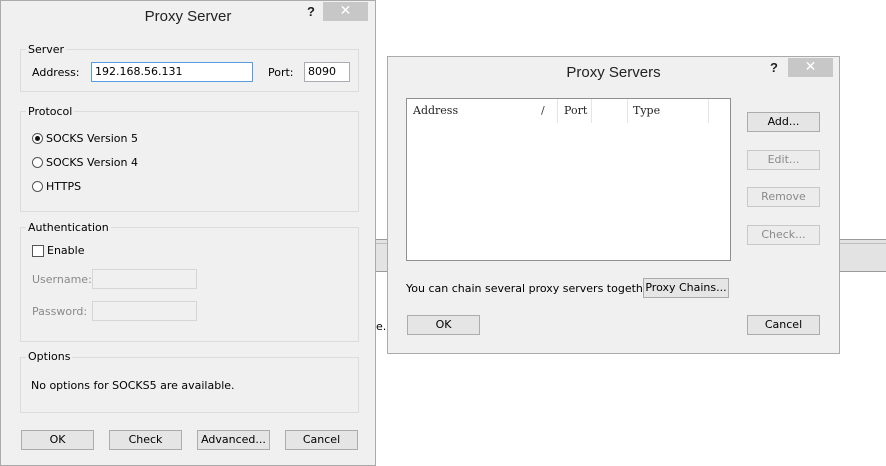 This screenshot has height=466, width=886. I want to click on socks4-radio: SOCKS Version 4, so click(85, 162).